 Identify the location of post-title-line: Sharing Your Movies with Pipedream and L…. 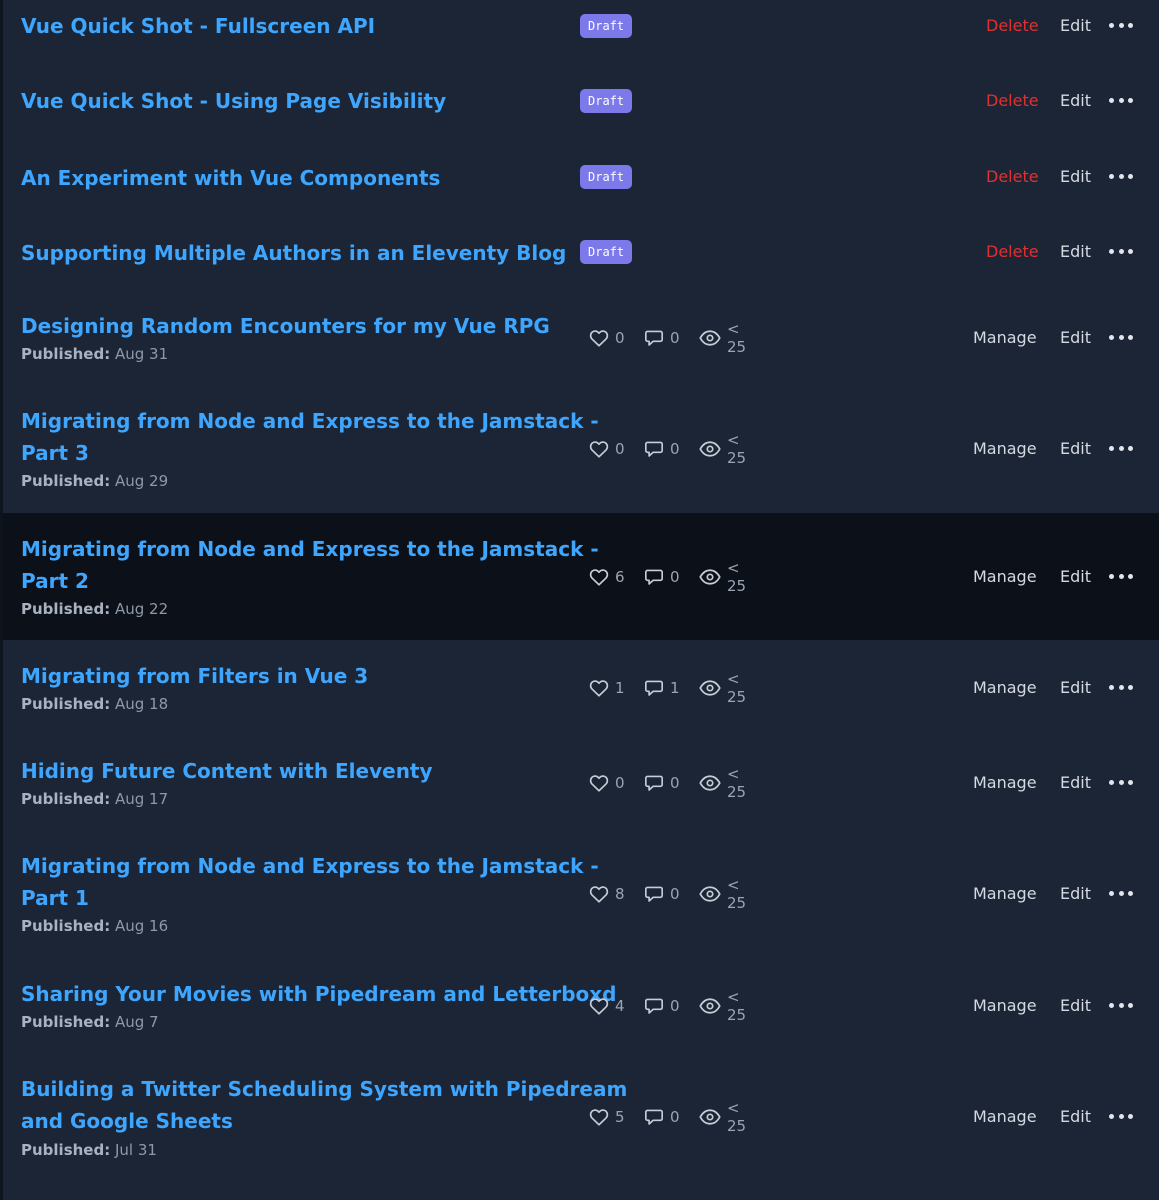
(319, 994).